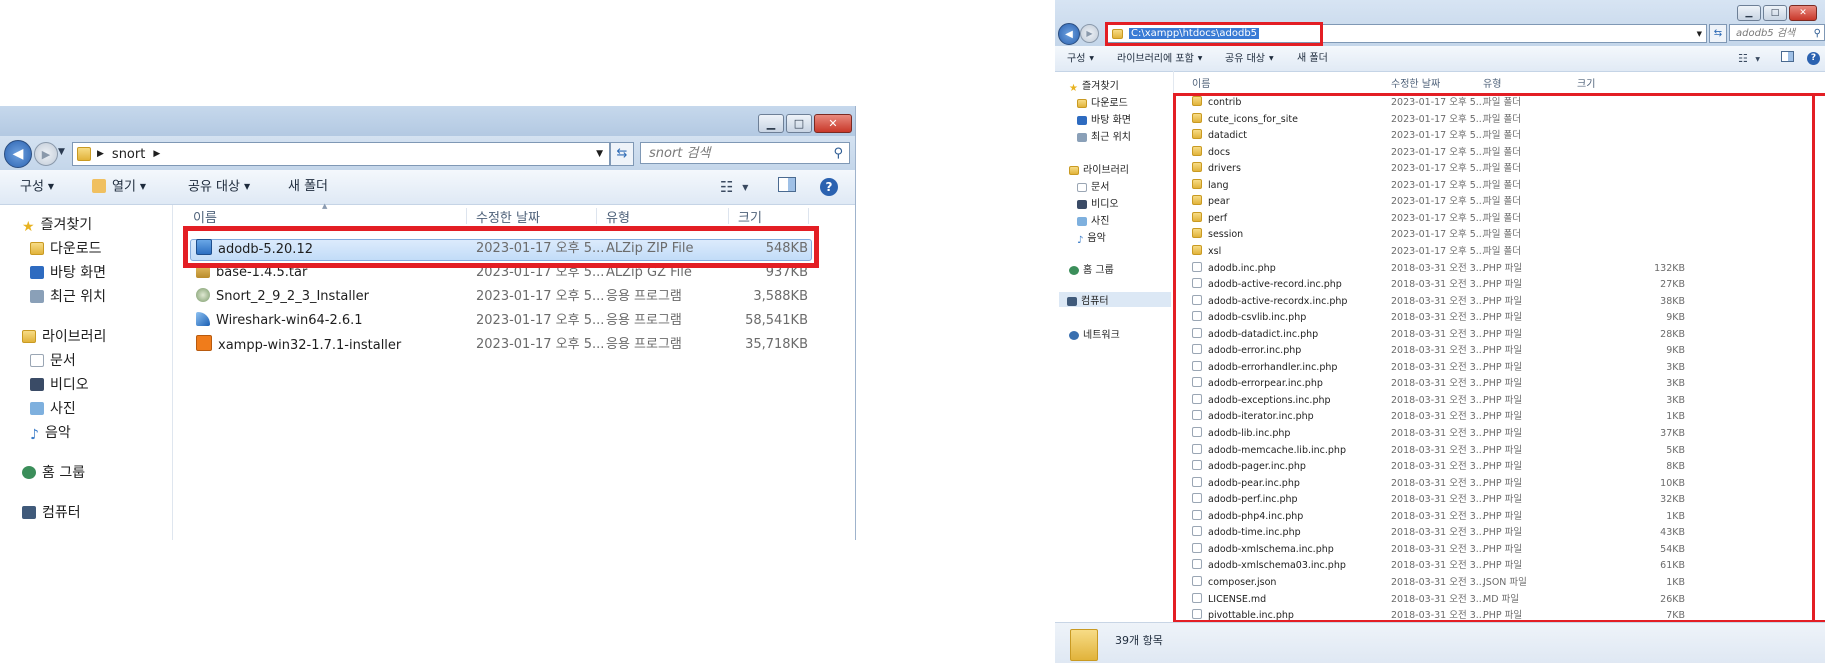  What do you see at coordinates (289, 320) in the screenshot?
I see `file-name: Wireshark-win64-2.6.1` at bounding box center [289, 320].